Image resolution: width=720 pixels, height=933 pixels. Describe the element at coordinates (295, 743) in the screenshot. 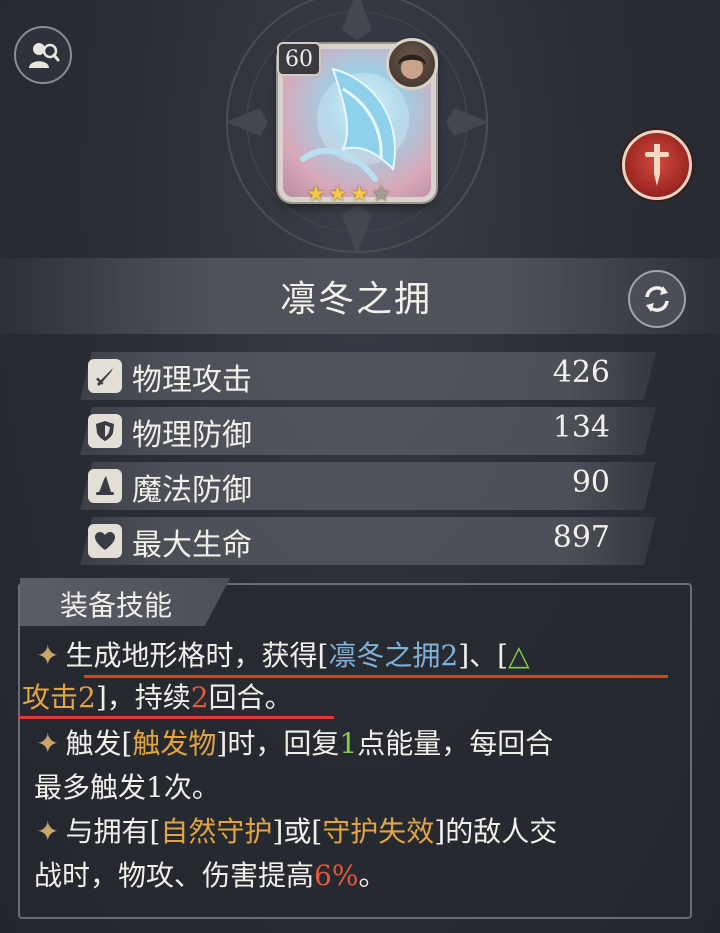

I see `skill-line-3: ✦ 触发[触发物]时，回复1点能量，每回合` at that location.